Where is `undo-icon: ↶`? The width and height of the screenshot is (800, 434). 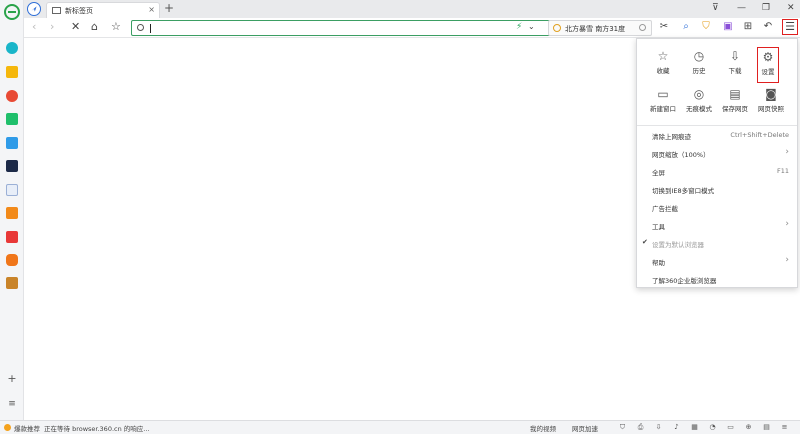
undo-icon: ↶ is located at coordinates (768, 27).